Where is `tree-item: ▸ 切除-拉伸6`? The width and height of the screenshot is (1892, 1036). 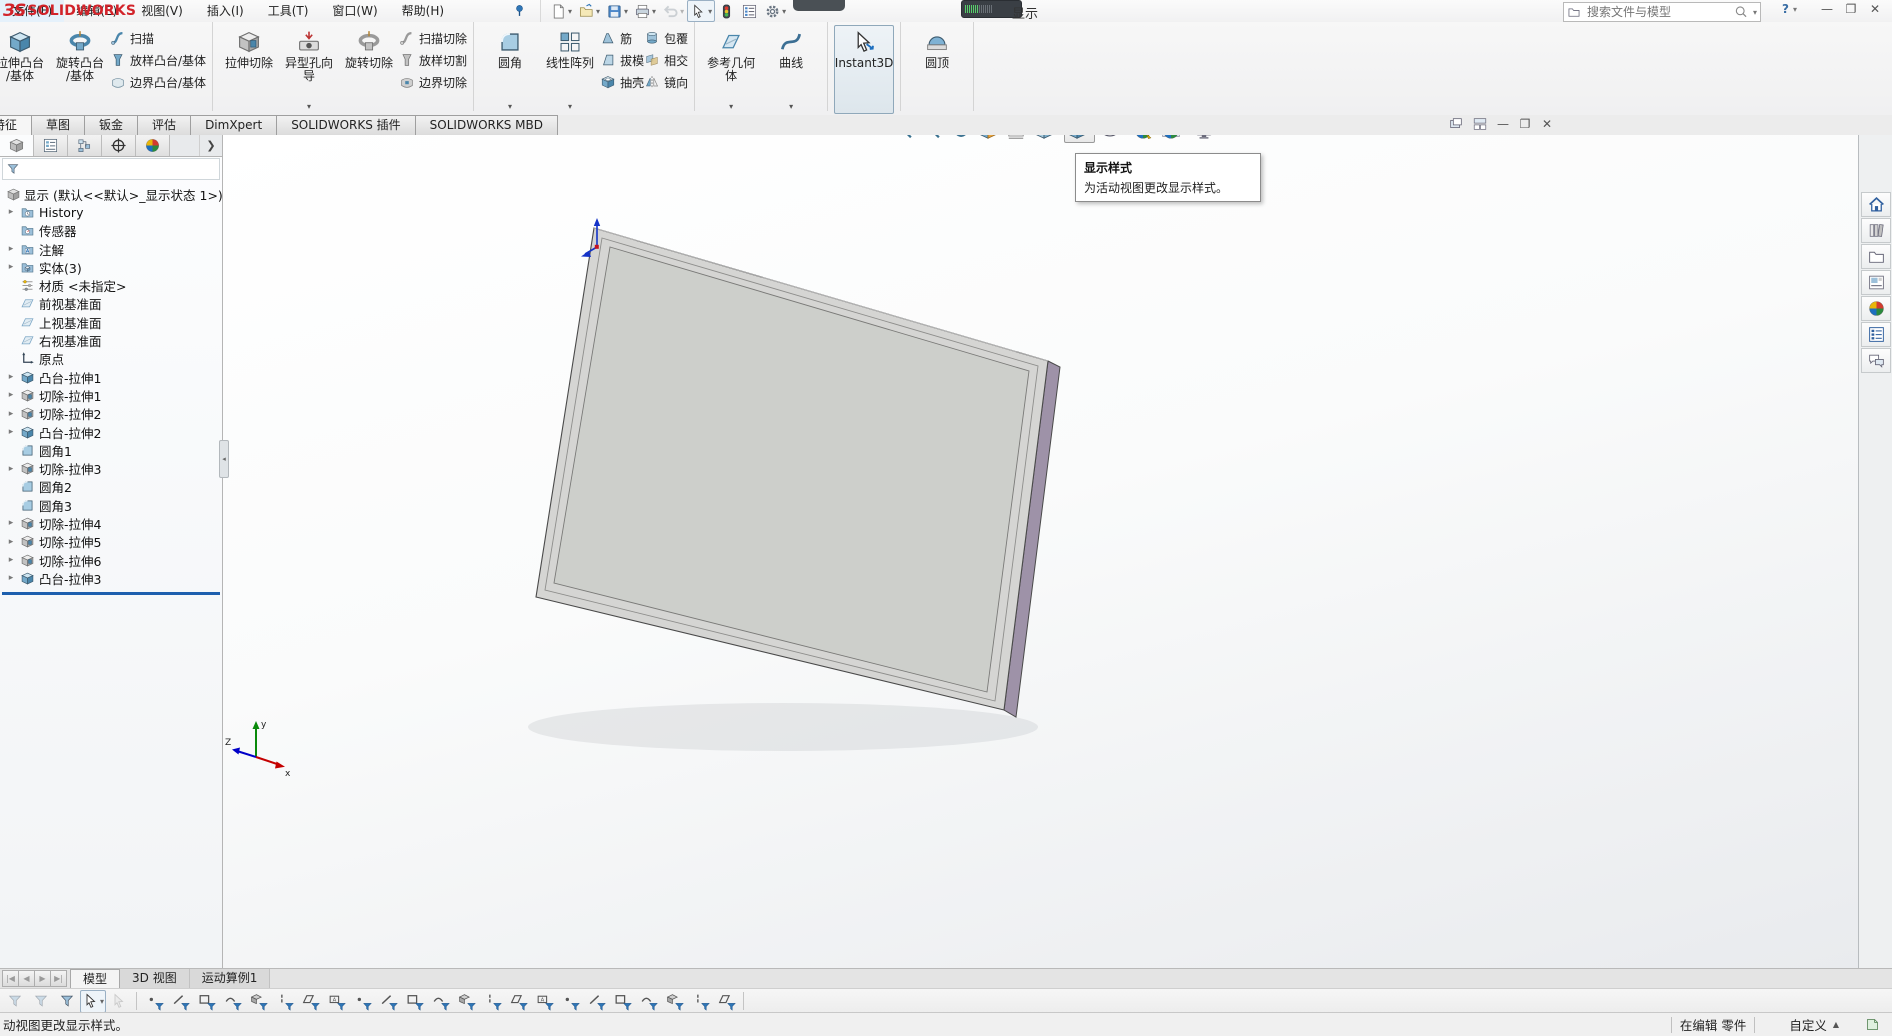
tree-item: ▸ 切除-拉伸6 is located at coordinates (111, 560).